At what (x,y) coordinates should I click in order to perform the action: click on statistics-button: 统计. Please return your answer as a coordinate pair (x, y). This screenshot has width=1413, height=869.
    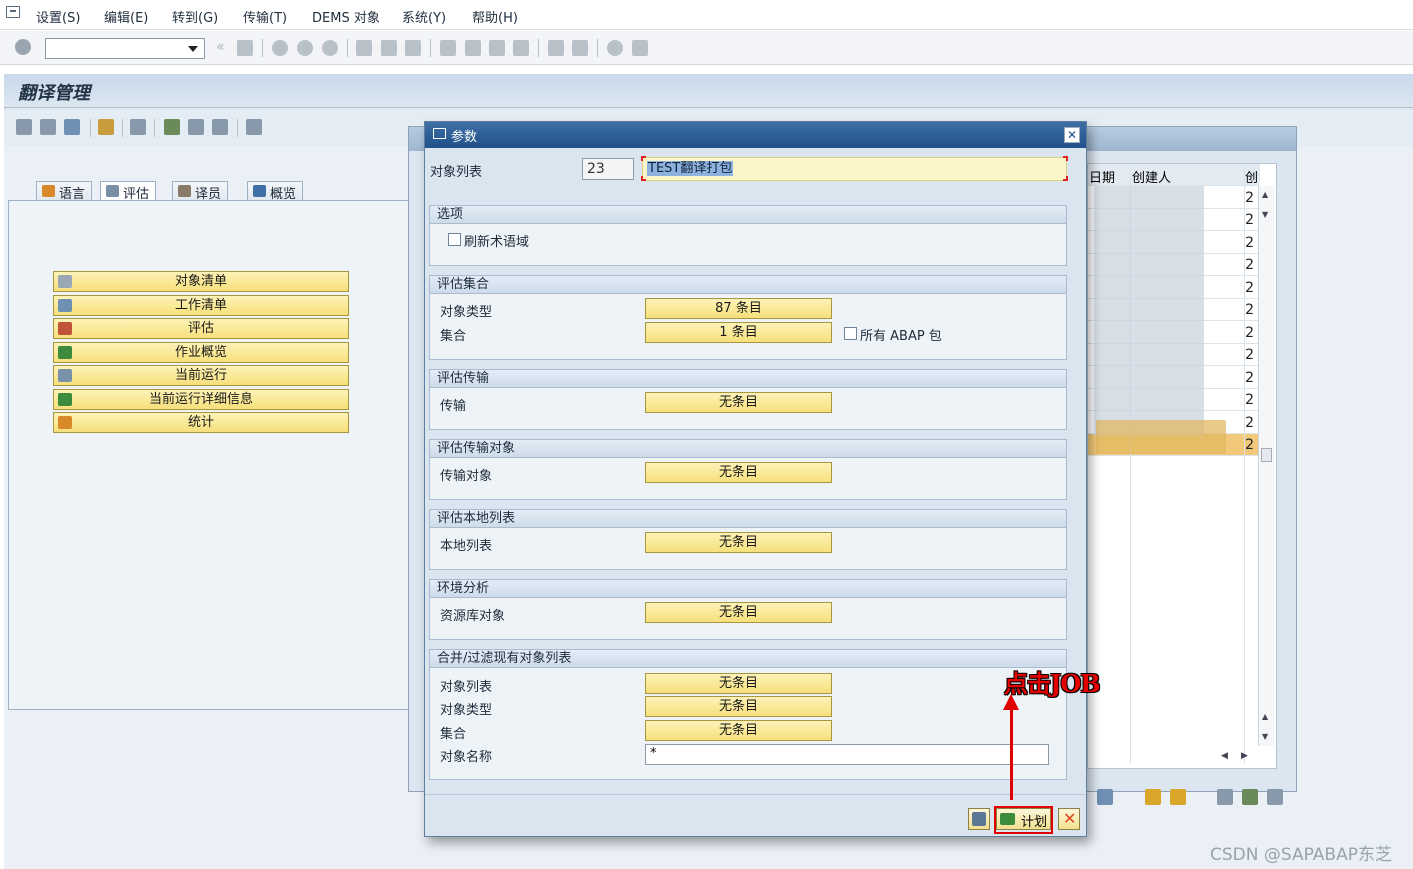
    Looking at the image, I should click on (201, 422).